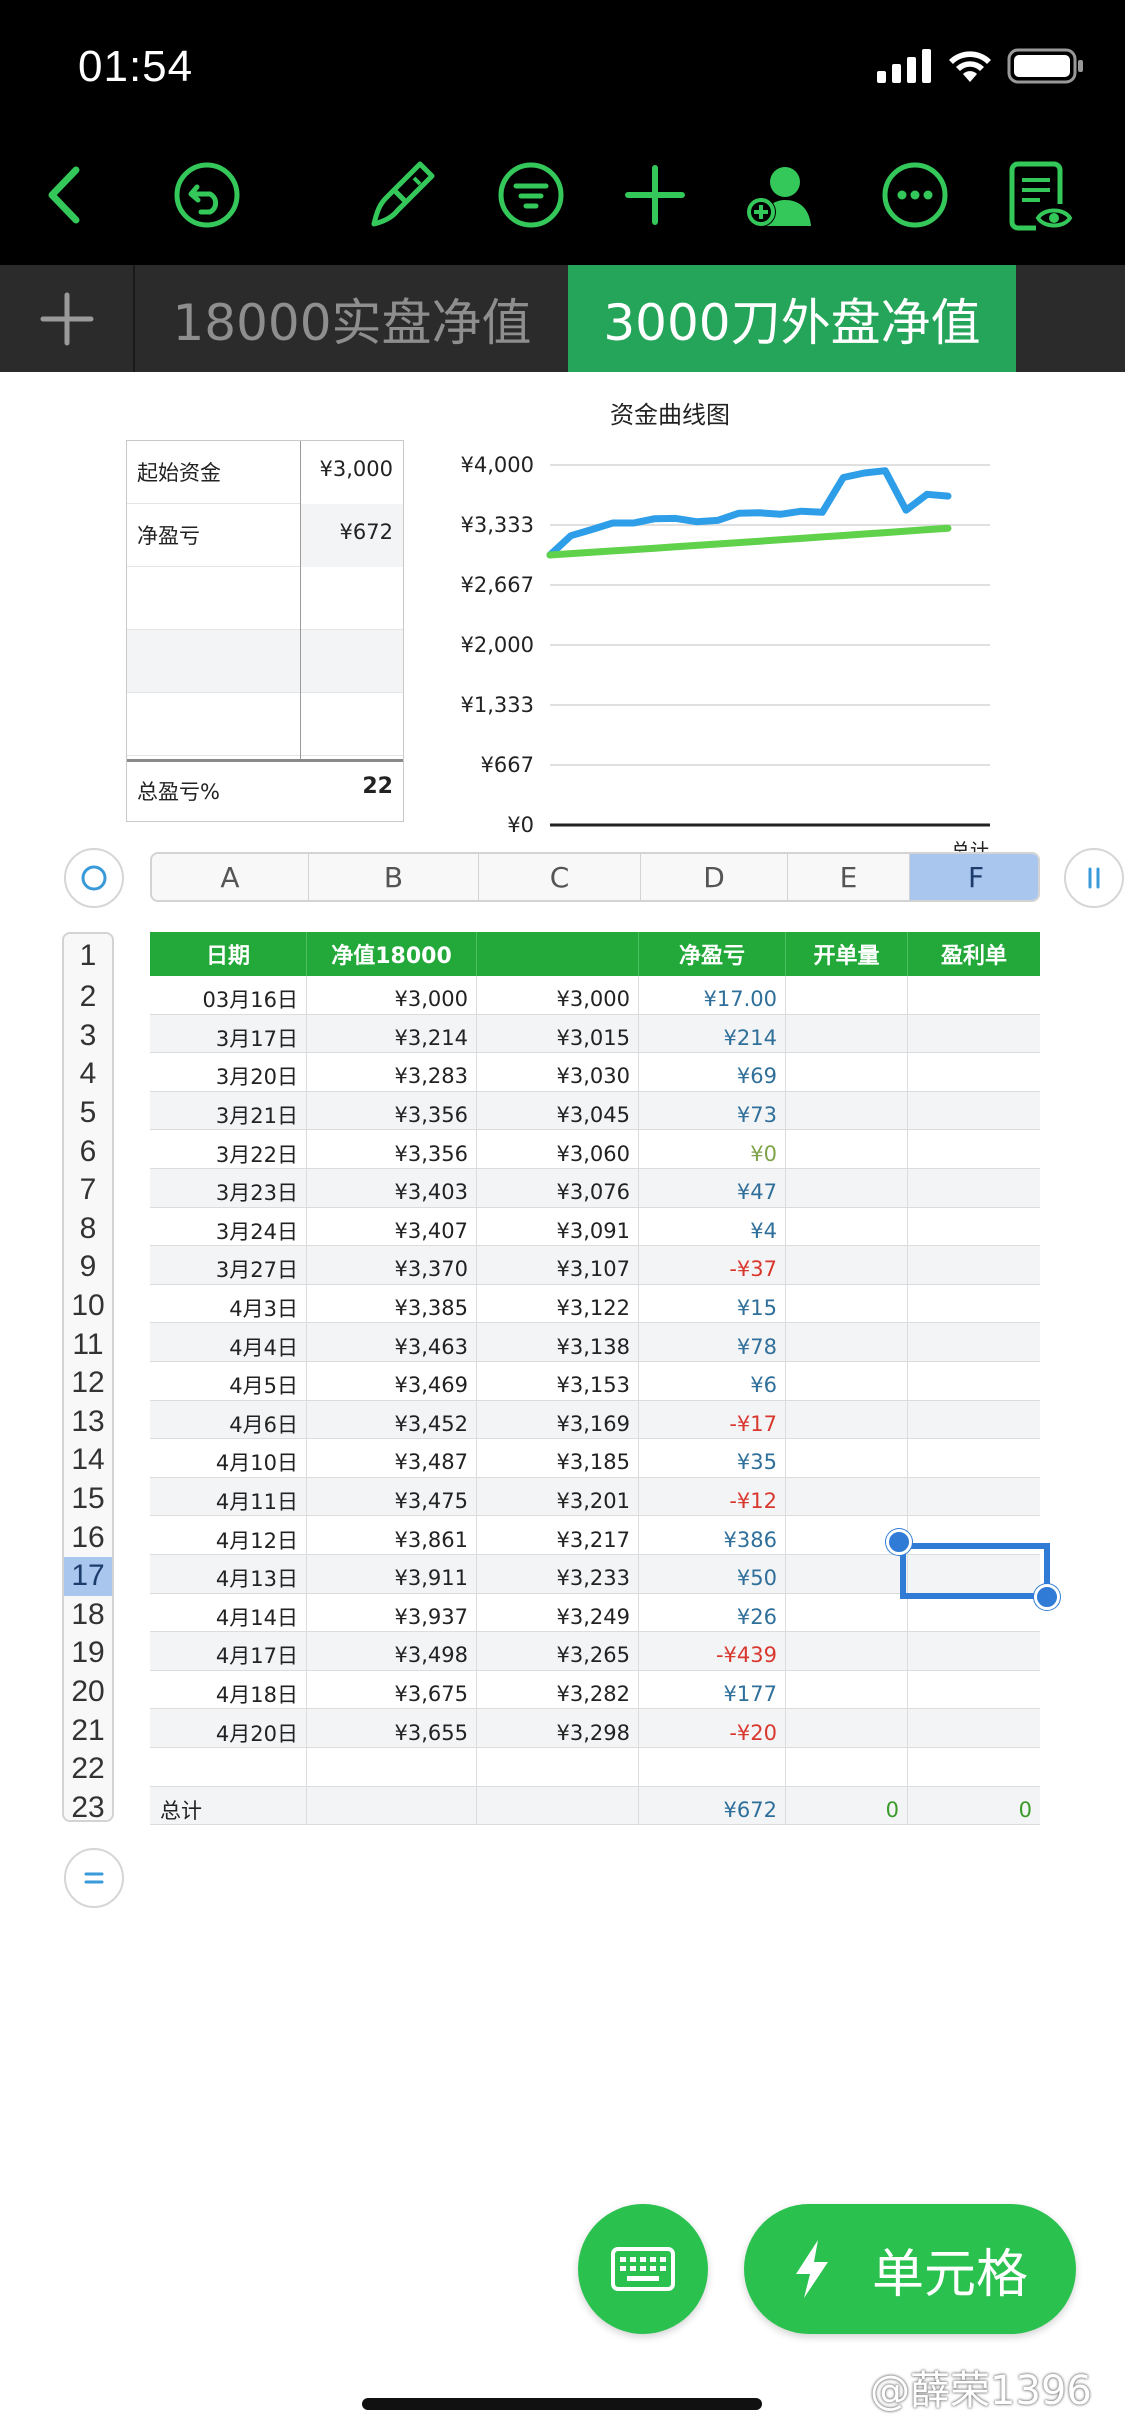 The width and height of the screenshot is (1125, 2436). I want to click on table-cell: ¥3,283, so click(392, 1072).